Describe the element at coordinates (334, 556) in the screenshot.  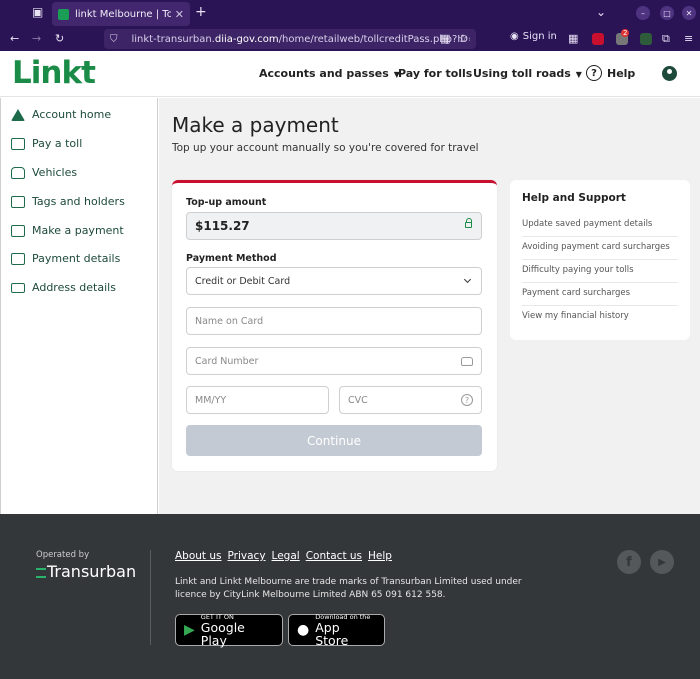
I see `footer-link-contact-us: Contact us` at that location.